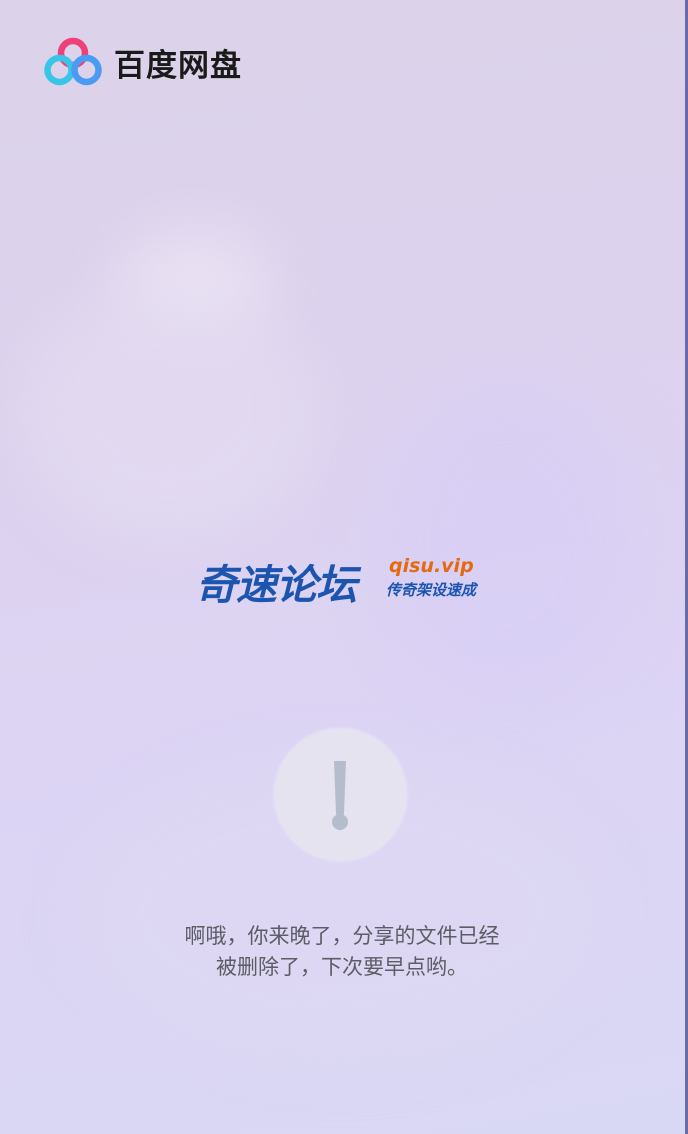 This screenshot has height=1134, width=688. Describe the element at coordinates (431, 590) in the screenshot. I see `watermark-slogan: 传奇架设速成` at that location.